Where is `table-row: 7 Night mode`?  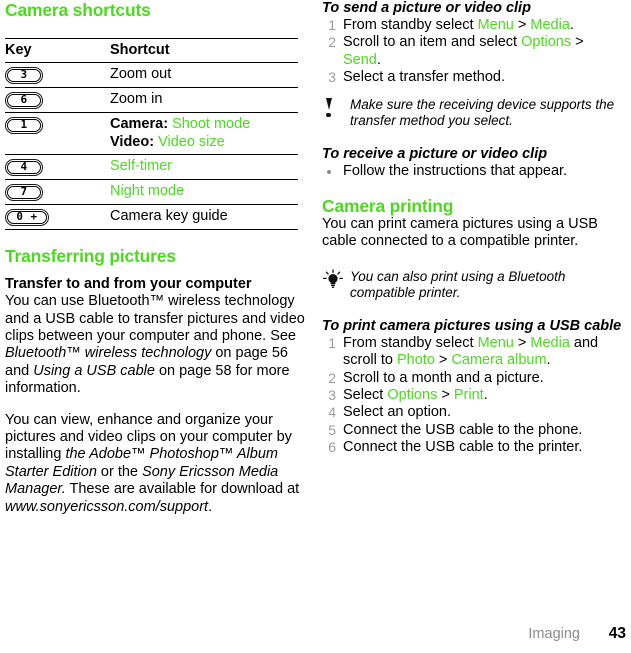 table-row: 7 Night mode is located at coordinates (151, 192).